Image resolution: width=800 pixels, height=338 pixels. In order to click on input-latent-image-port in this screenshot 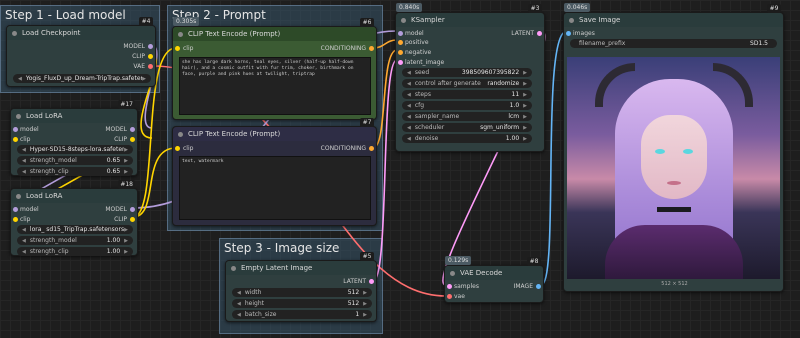, I will do `click(400, 62)`.